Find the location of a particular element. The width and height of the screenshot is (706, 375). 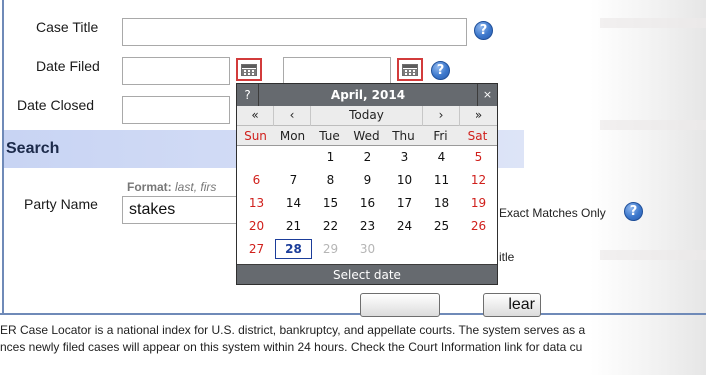

calendar-day: 18 is located at coordinates (441, 203).